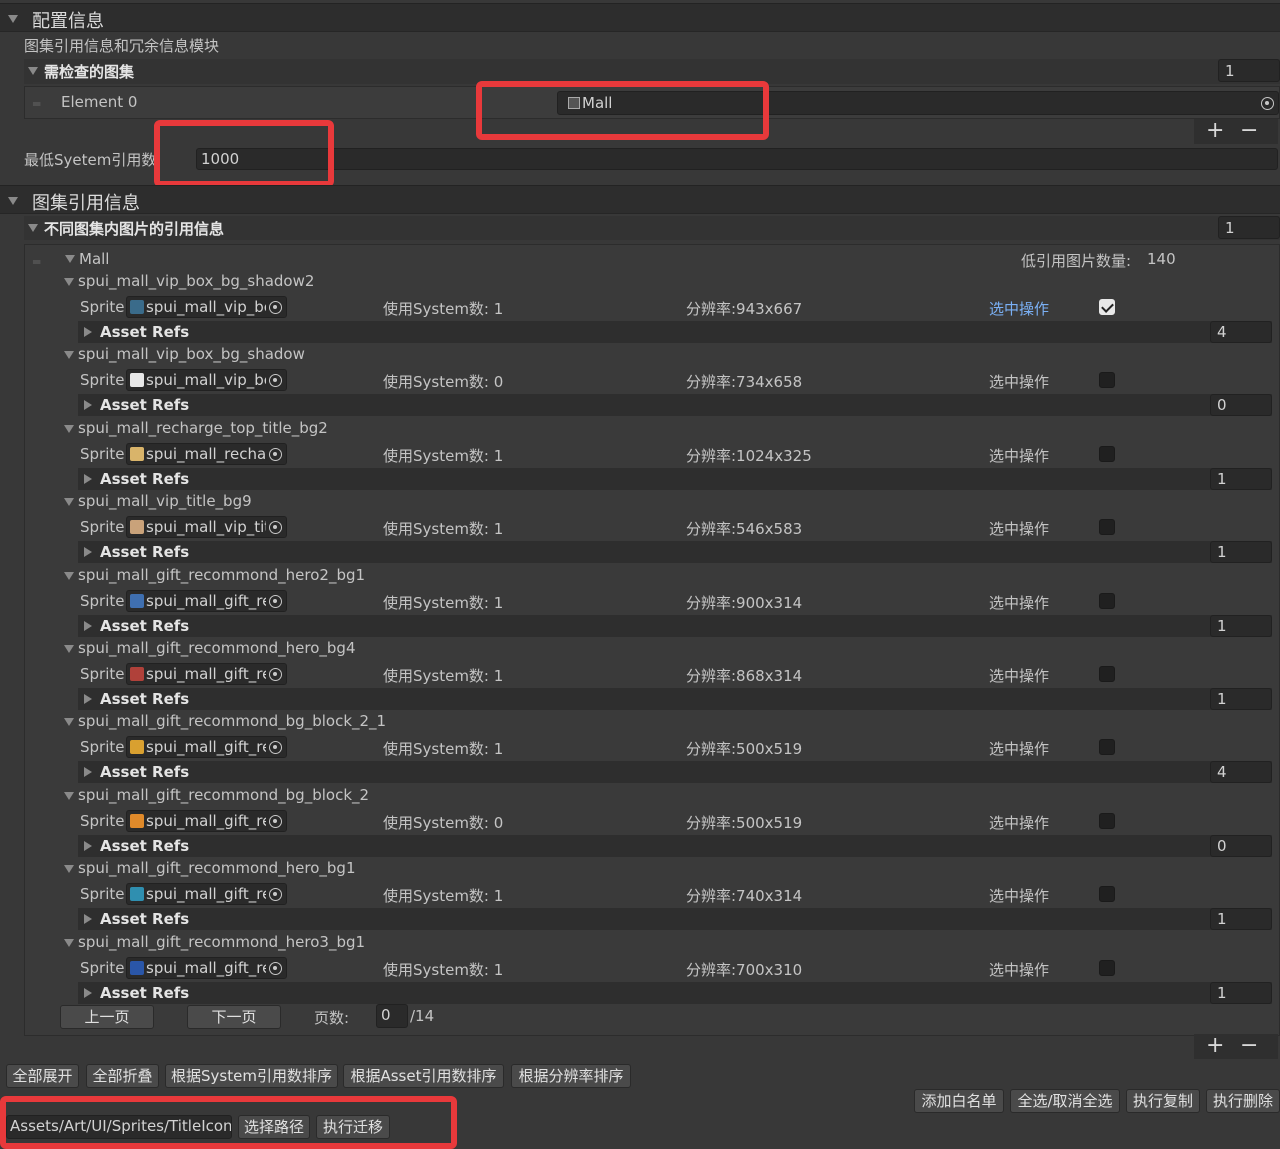 The width and height of the screenshot is (1280, 1149). What do you see at coordinates (251, 1076) in the screenshot?
I see `sort-by-system-button: 根据System引用数排序` at bounding box center [251, 1076].